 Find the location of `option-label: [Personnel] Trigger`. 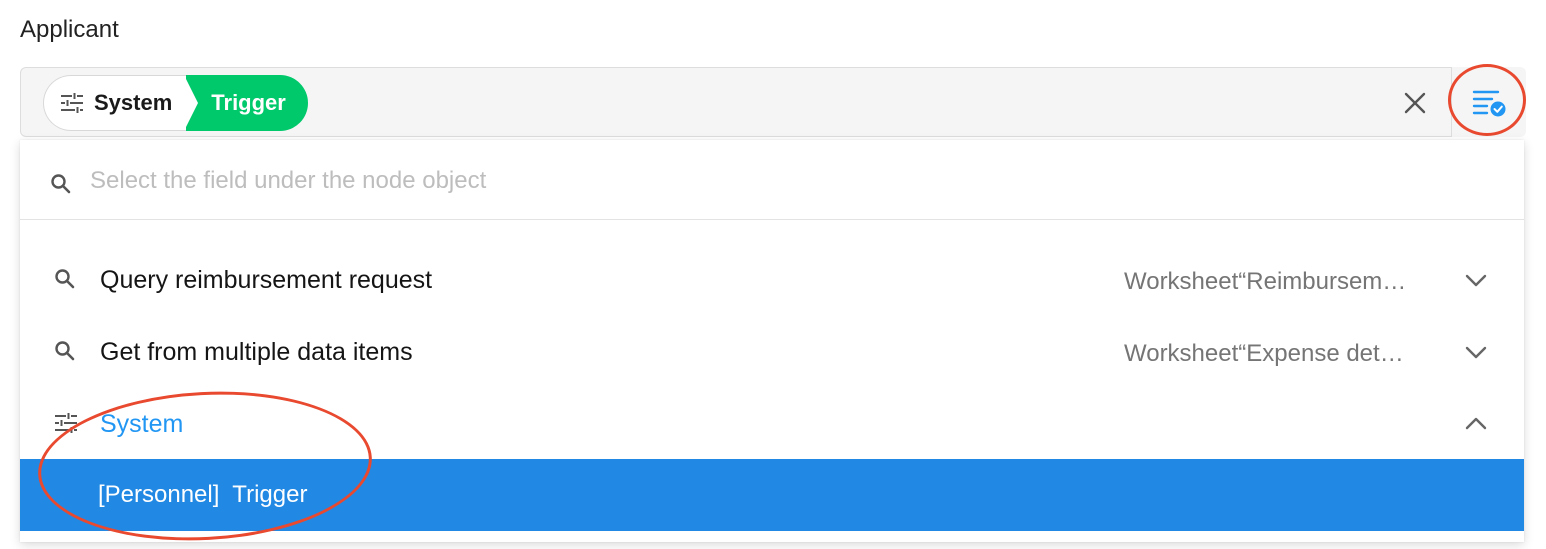

option-label: [Personnel] Trigger is located at coordinates (203, 494).